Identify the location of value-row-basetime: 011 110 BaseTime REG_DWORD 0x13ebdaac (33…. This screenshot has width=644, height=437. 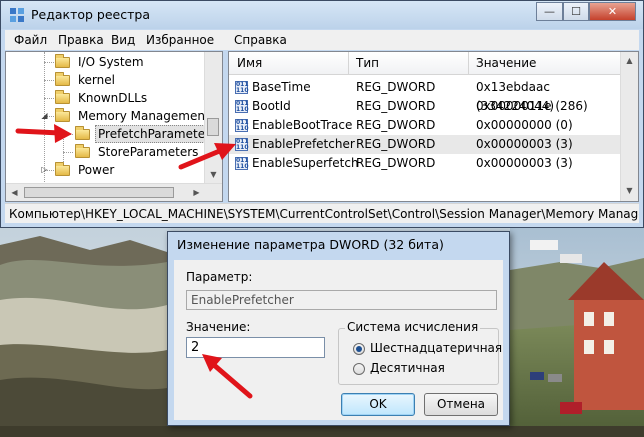
(425, 95).